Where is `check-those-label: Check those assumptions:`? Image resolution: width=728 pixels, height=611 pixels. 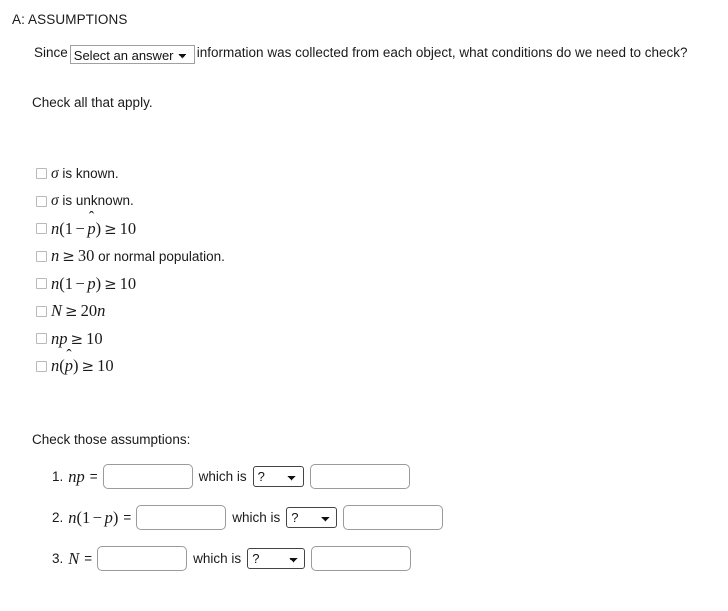
check-those-label: Check those assumptions: is located at coordinates (111, 439).